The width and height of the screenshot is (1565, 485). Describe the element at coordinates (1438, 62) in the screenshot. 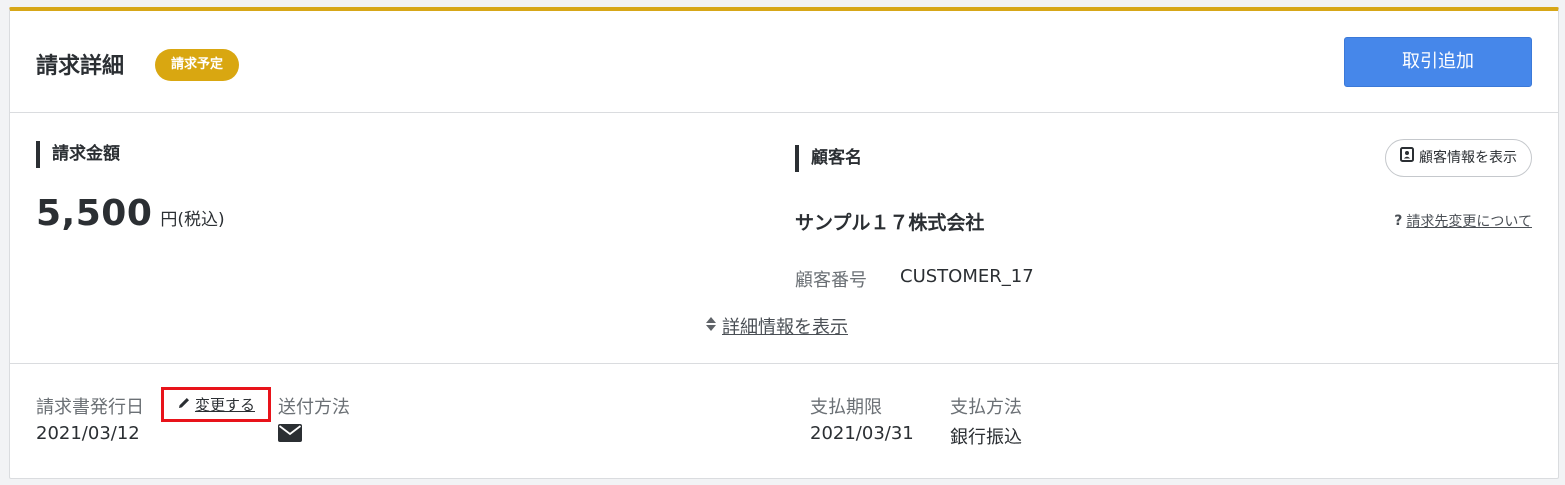

I see `add-transaction-button: 取引追加` at that location.